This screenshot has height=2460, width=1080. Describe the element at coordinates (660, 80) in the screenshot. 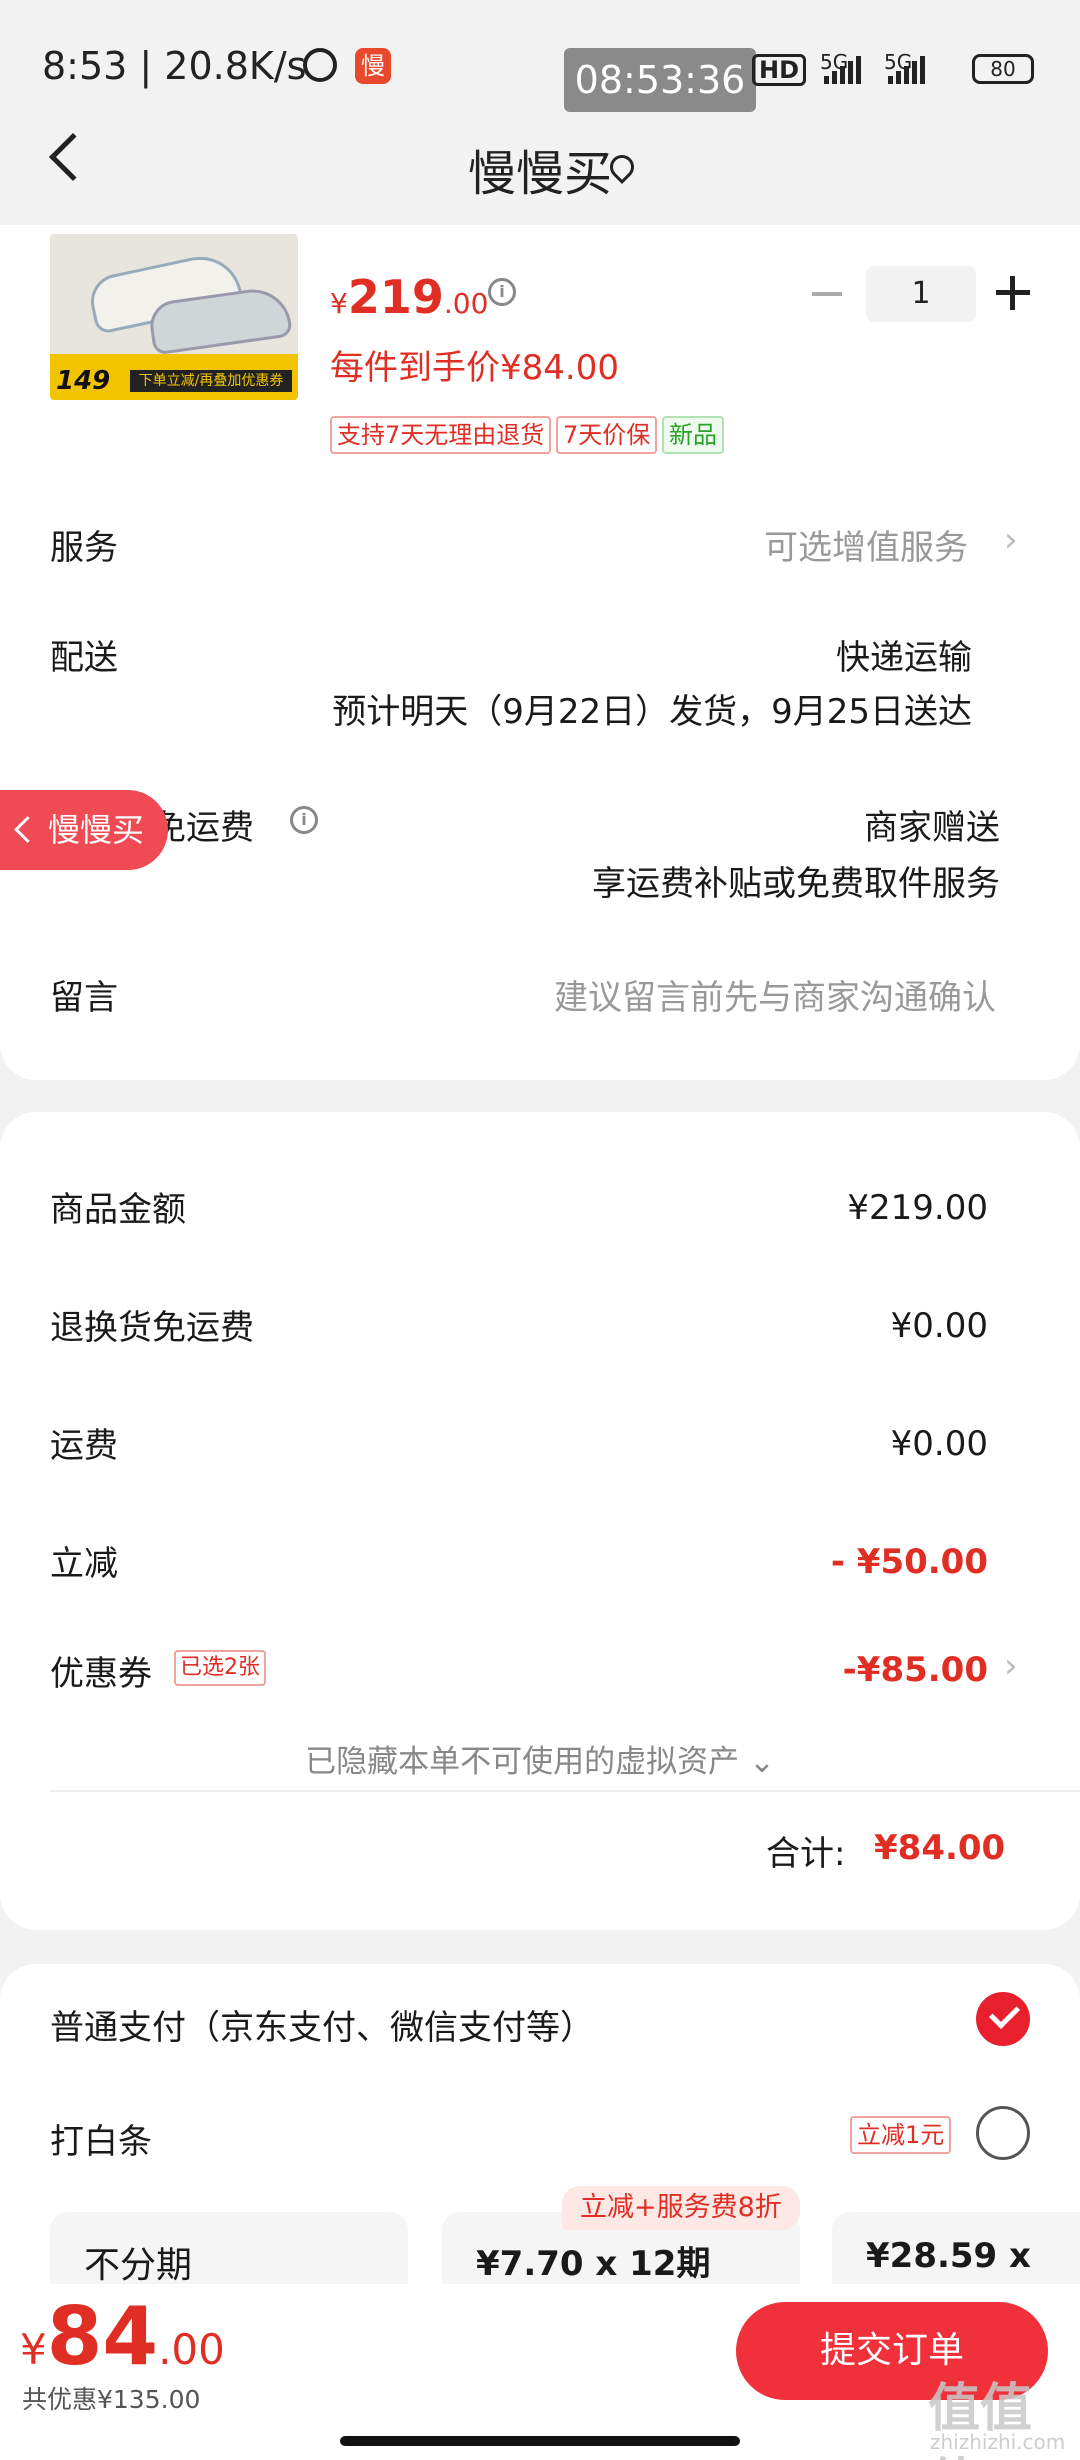

I see `clock-overlay: 08:53:36` at that location.